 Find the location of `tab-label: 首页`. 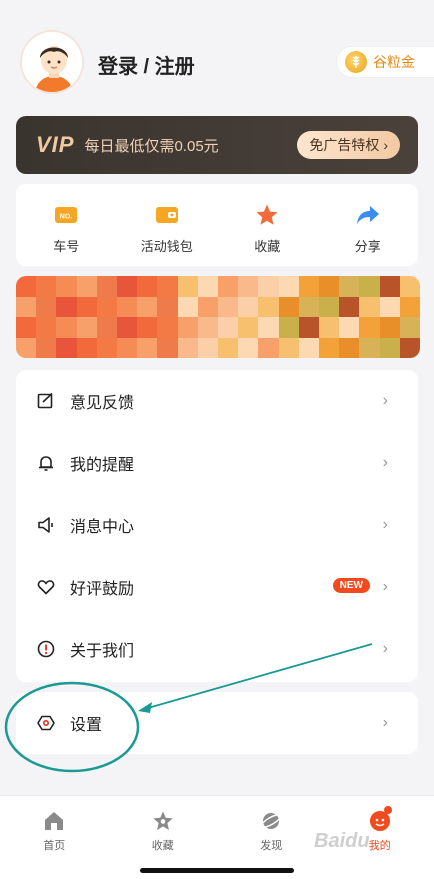

tab-label: 首页 is located at coordinates (54, 846).